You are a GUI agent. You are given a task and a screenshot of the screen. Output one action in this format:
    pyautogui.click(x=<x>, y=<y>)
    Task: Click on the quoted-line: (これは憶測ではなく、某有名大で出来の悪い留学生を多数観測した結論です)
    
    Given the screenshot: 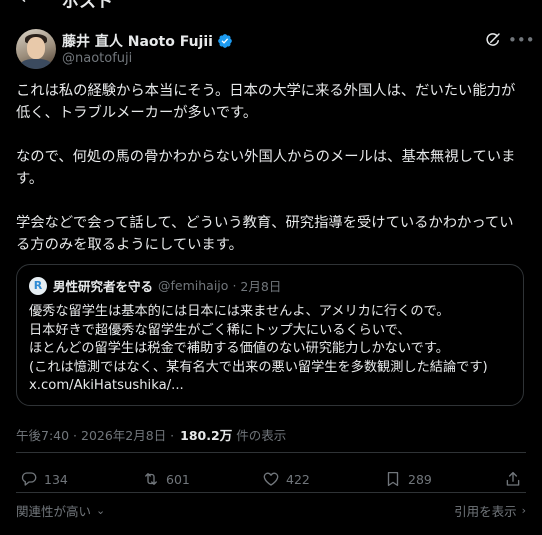 What is the action you would take?
    pyautogui.click(x=258, y=367)
    